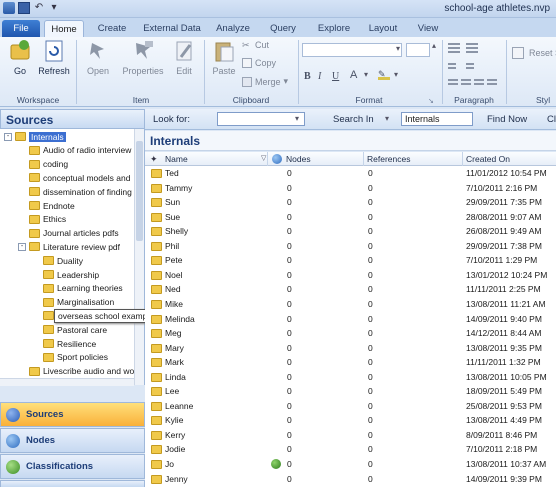  What do you see at coordinates (54, 57) in the screenshot?
I see `refresh-button: Refresh` at bounding box center [54, 57].